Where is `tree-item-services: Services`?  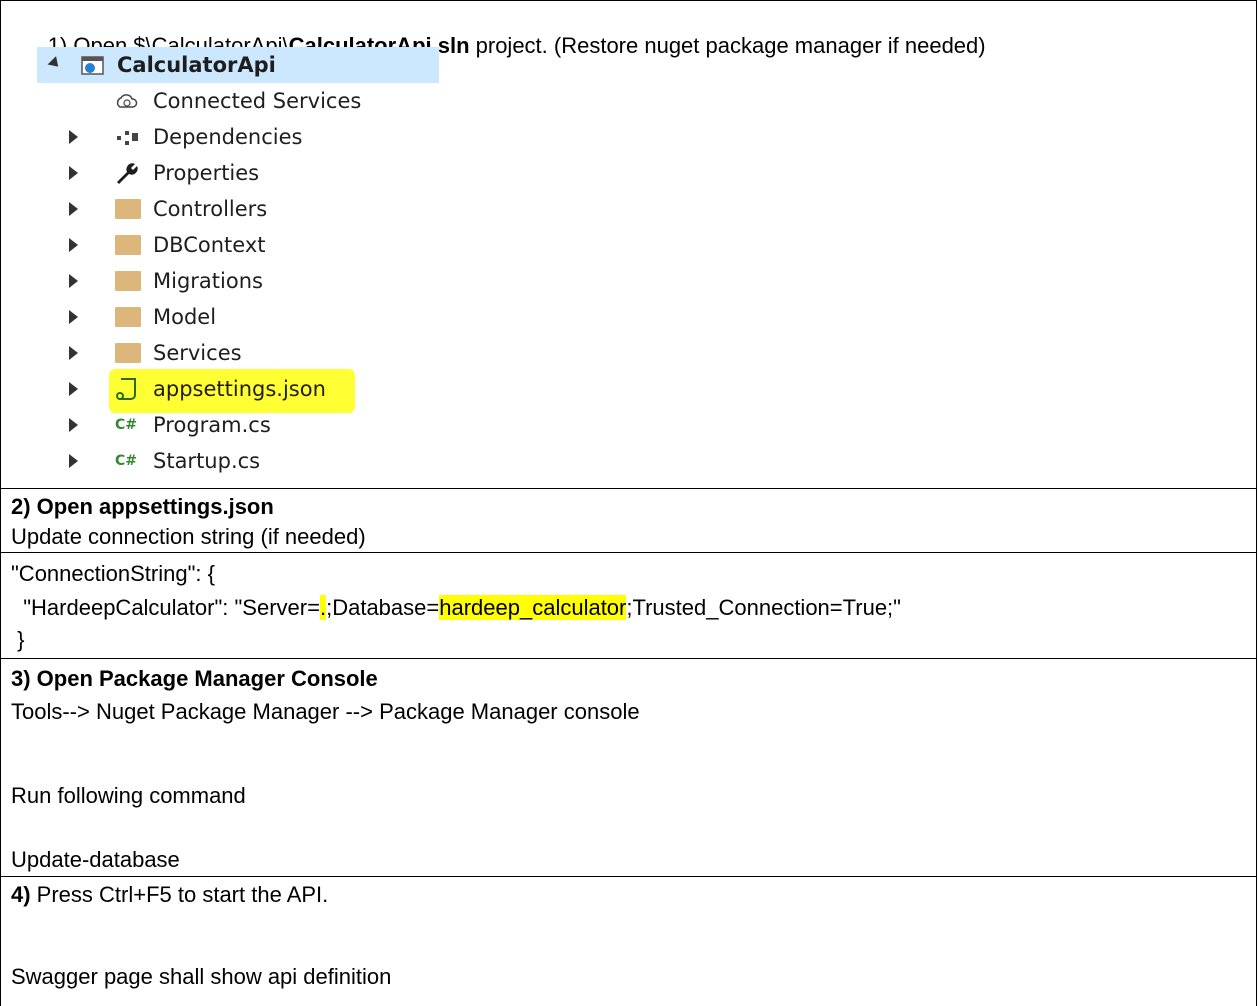
tree-item-services: Services is located at coordinates (237, 353).